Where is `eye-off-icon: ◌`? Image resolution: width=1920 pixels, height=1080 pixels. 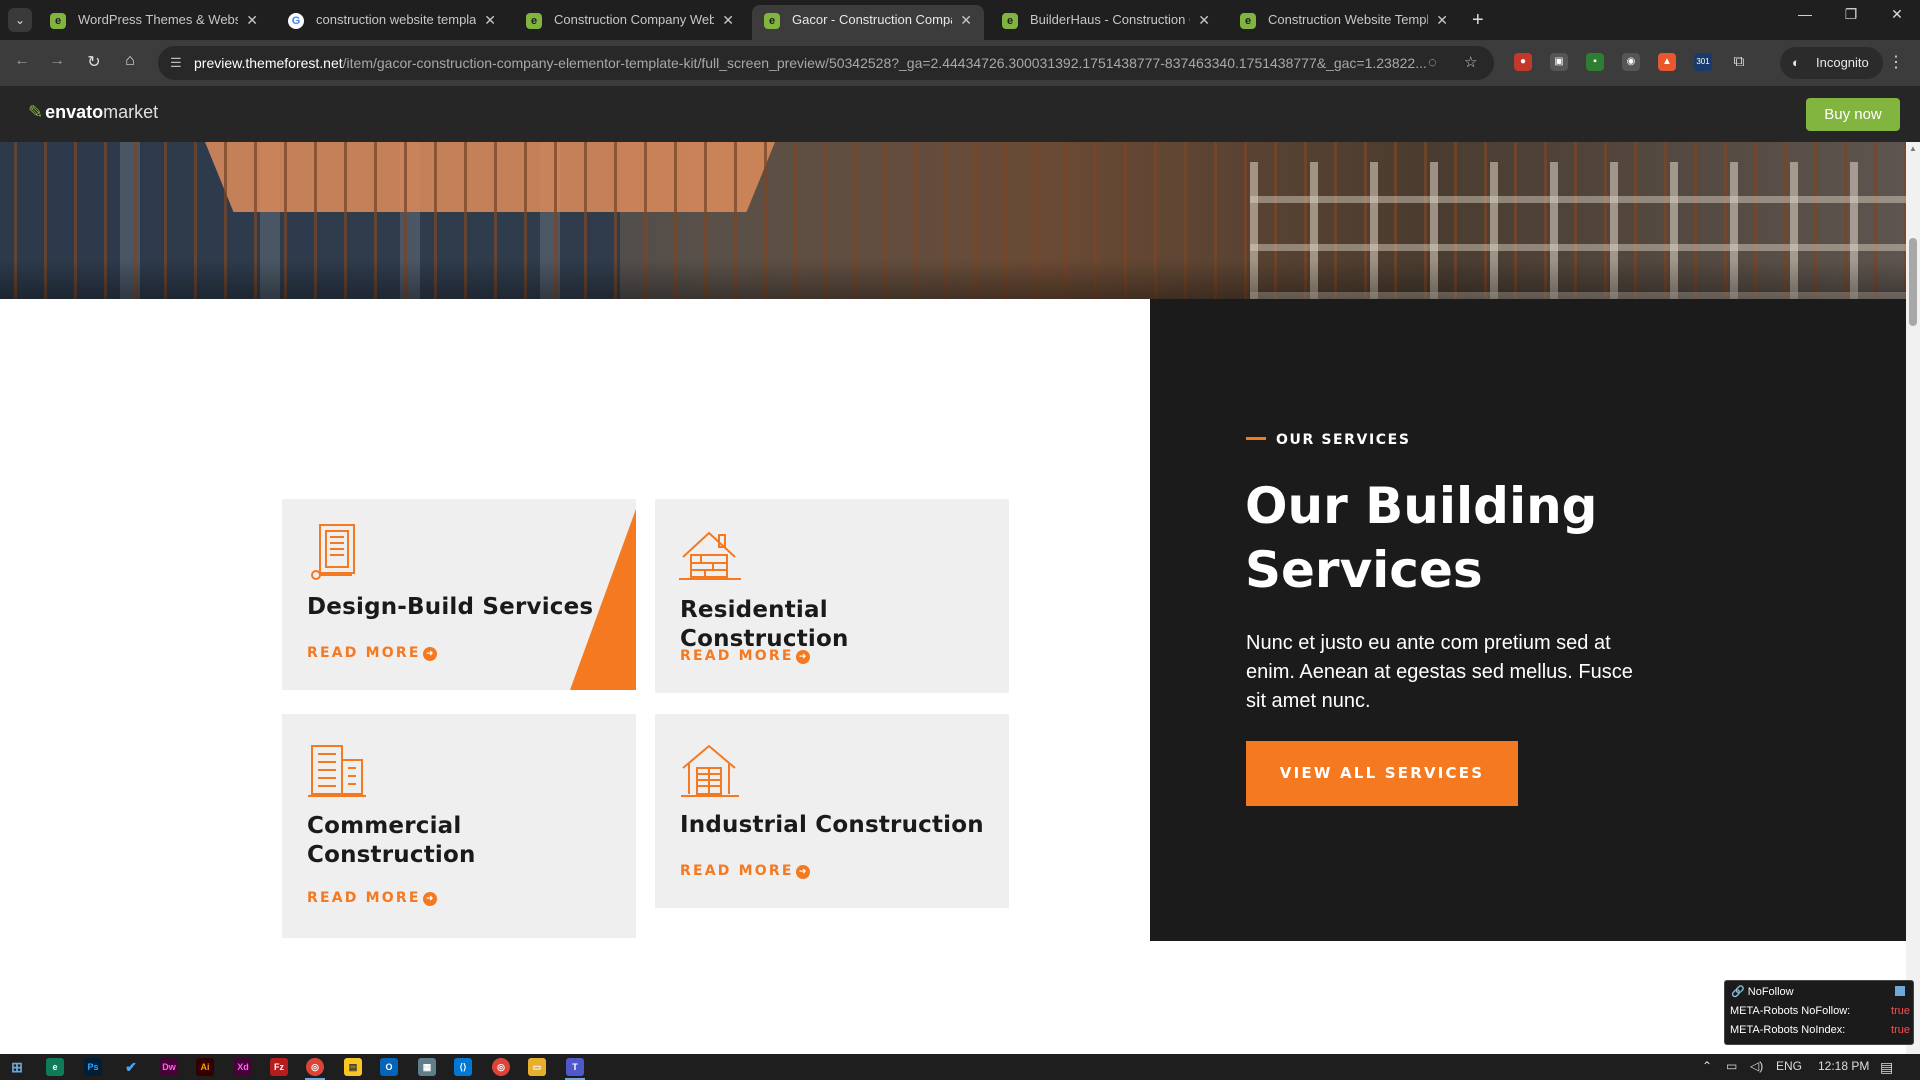 eye-off-icon: ◌ is located at coordinates (1432, 63).